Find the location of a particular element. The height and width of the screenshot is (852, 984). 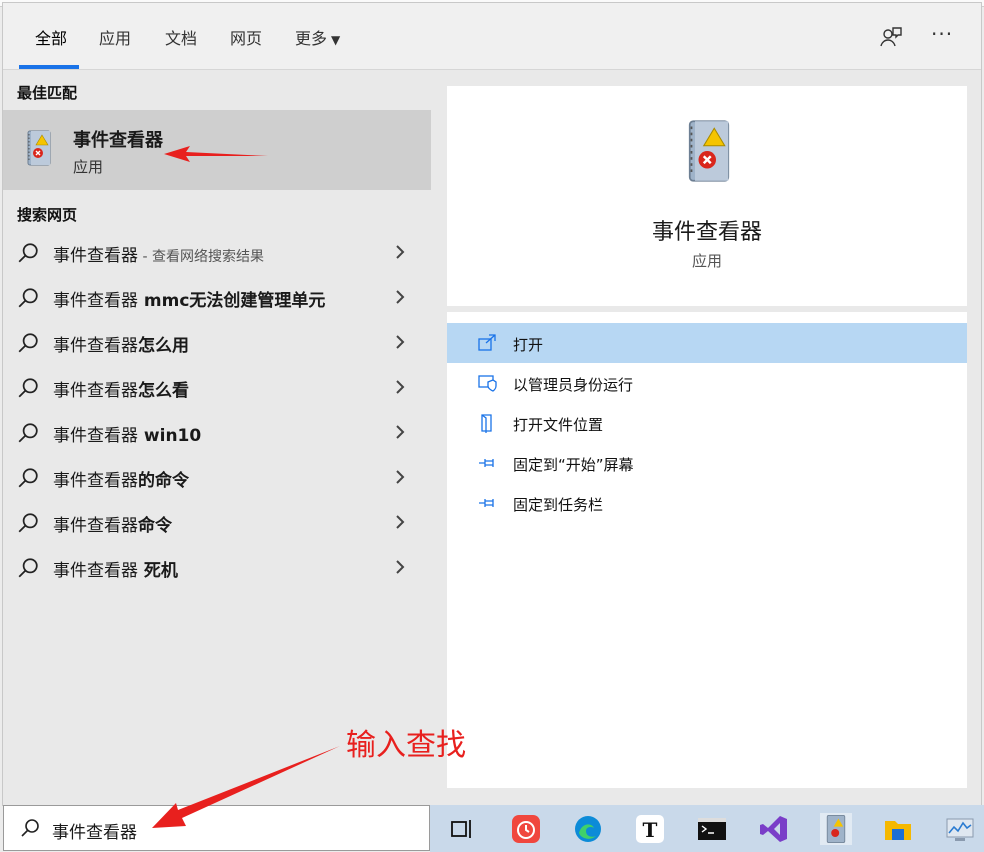

visual-studio-icon is located at coordinates (774, 829).